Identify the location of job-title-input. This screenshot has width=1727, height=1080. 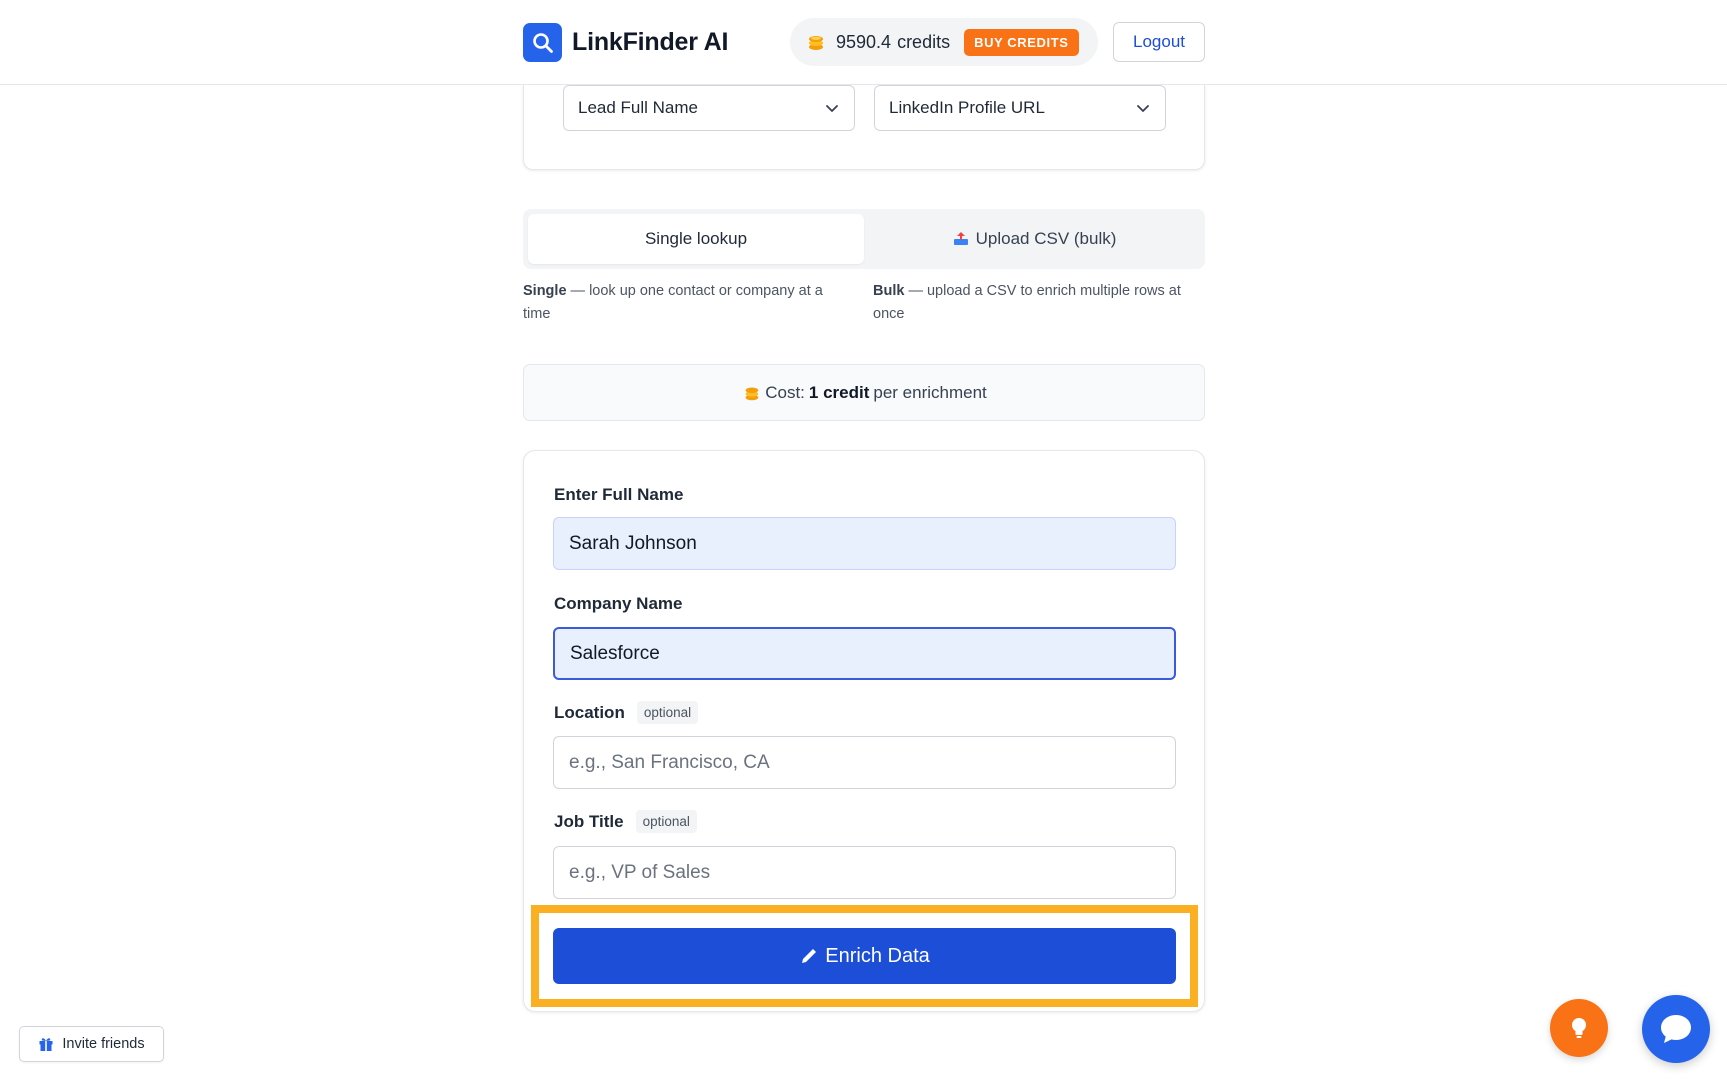
(864, 872).